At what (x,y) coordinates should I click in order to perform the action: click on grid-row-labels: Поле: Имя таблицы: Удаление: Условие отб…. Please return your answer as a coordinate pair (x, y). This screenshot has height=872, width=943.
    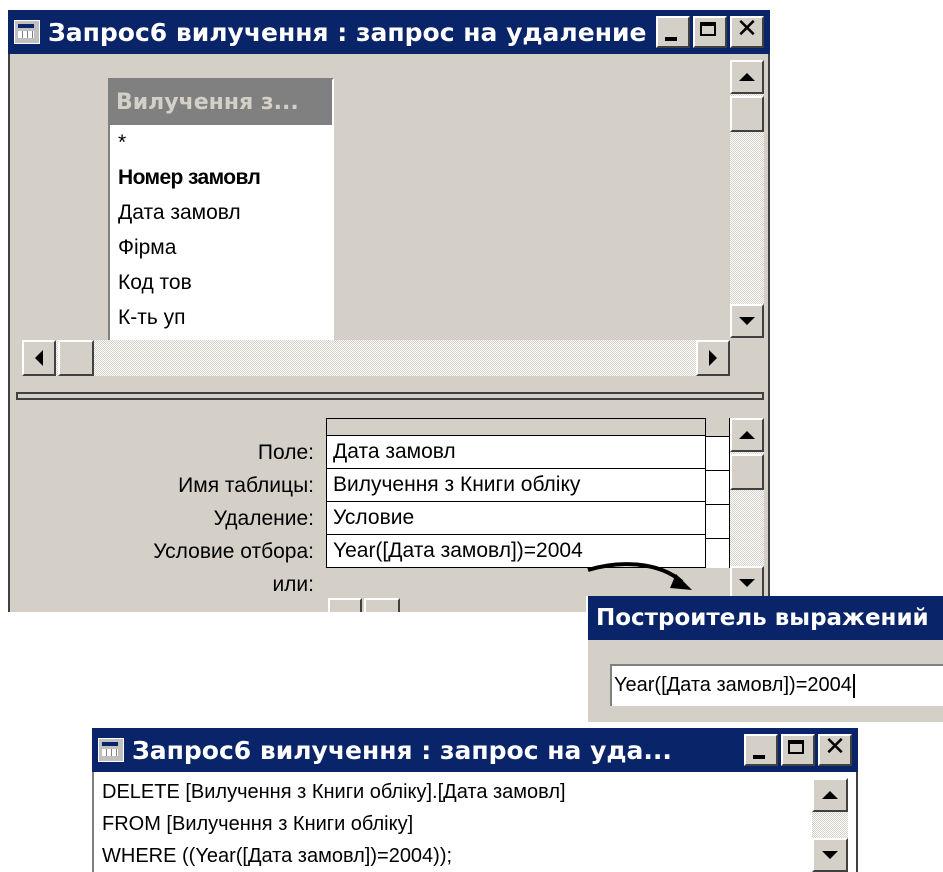
    Looking at the image, I should click on (162, 518).